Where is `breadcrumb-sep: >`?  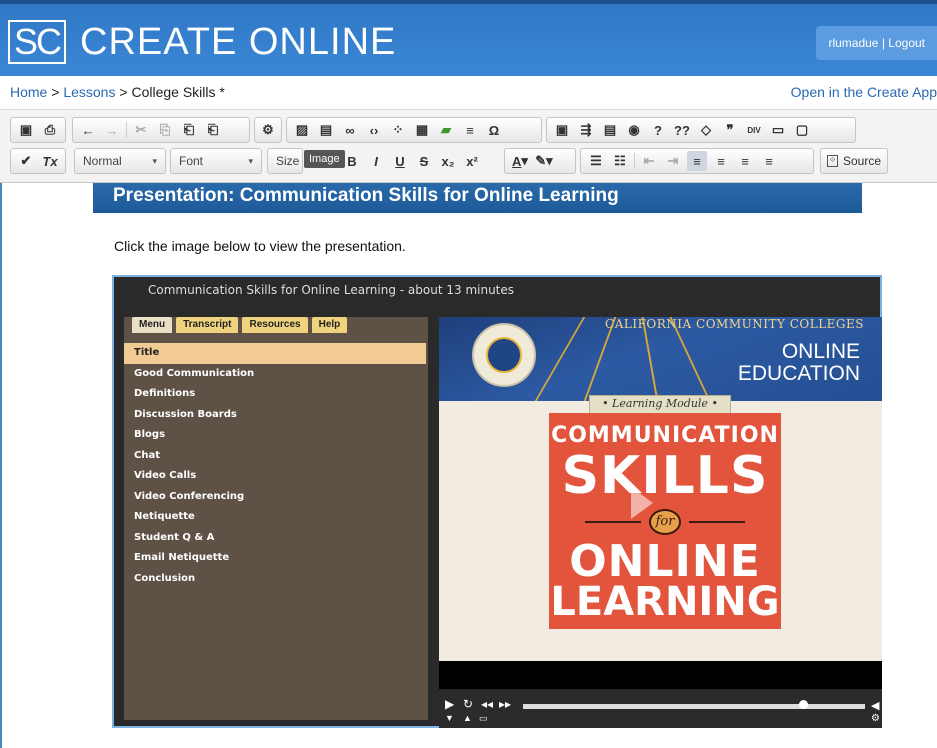
breadcrumb-sep: > is located at coordinates (55, 92).